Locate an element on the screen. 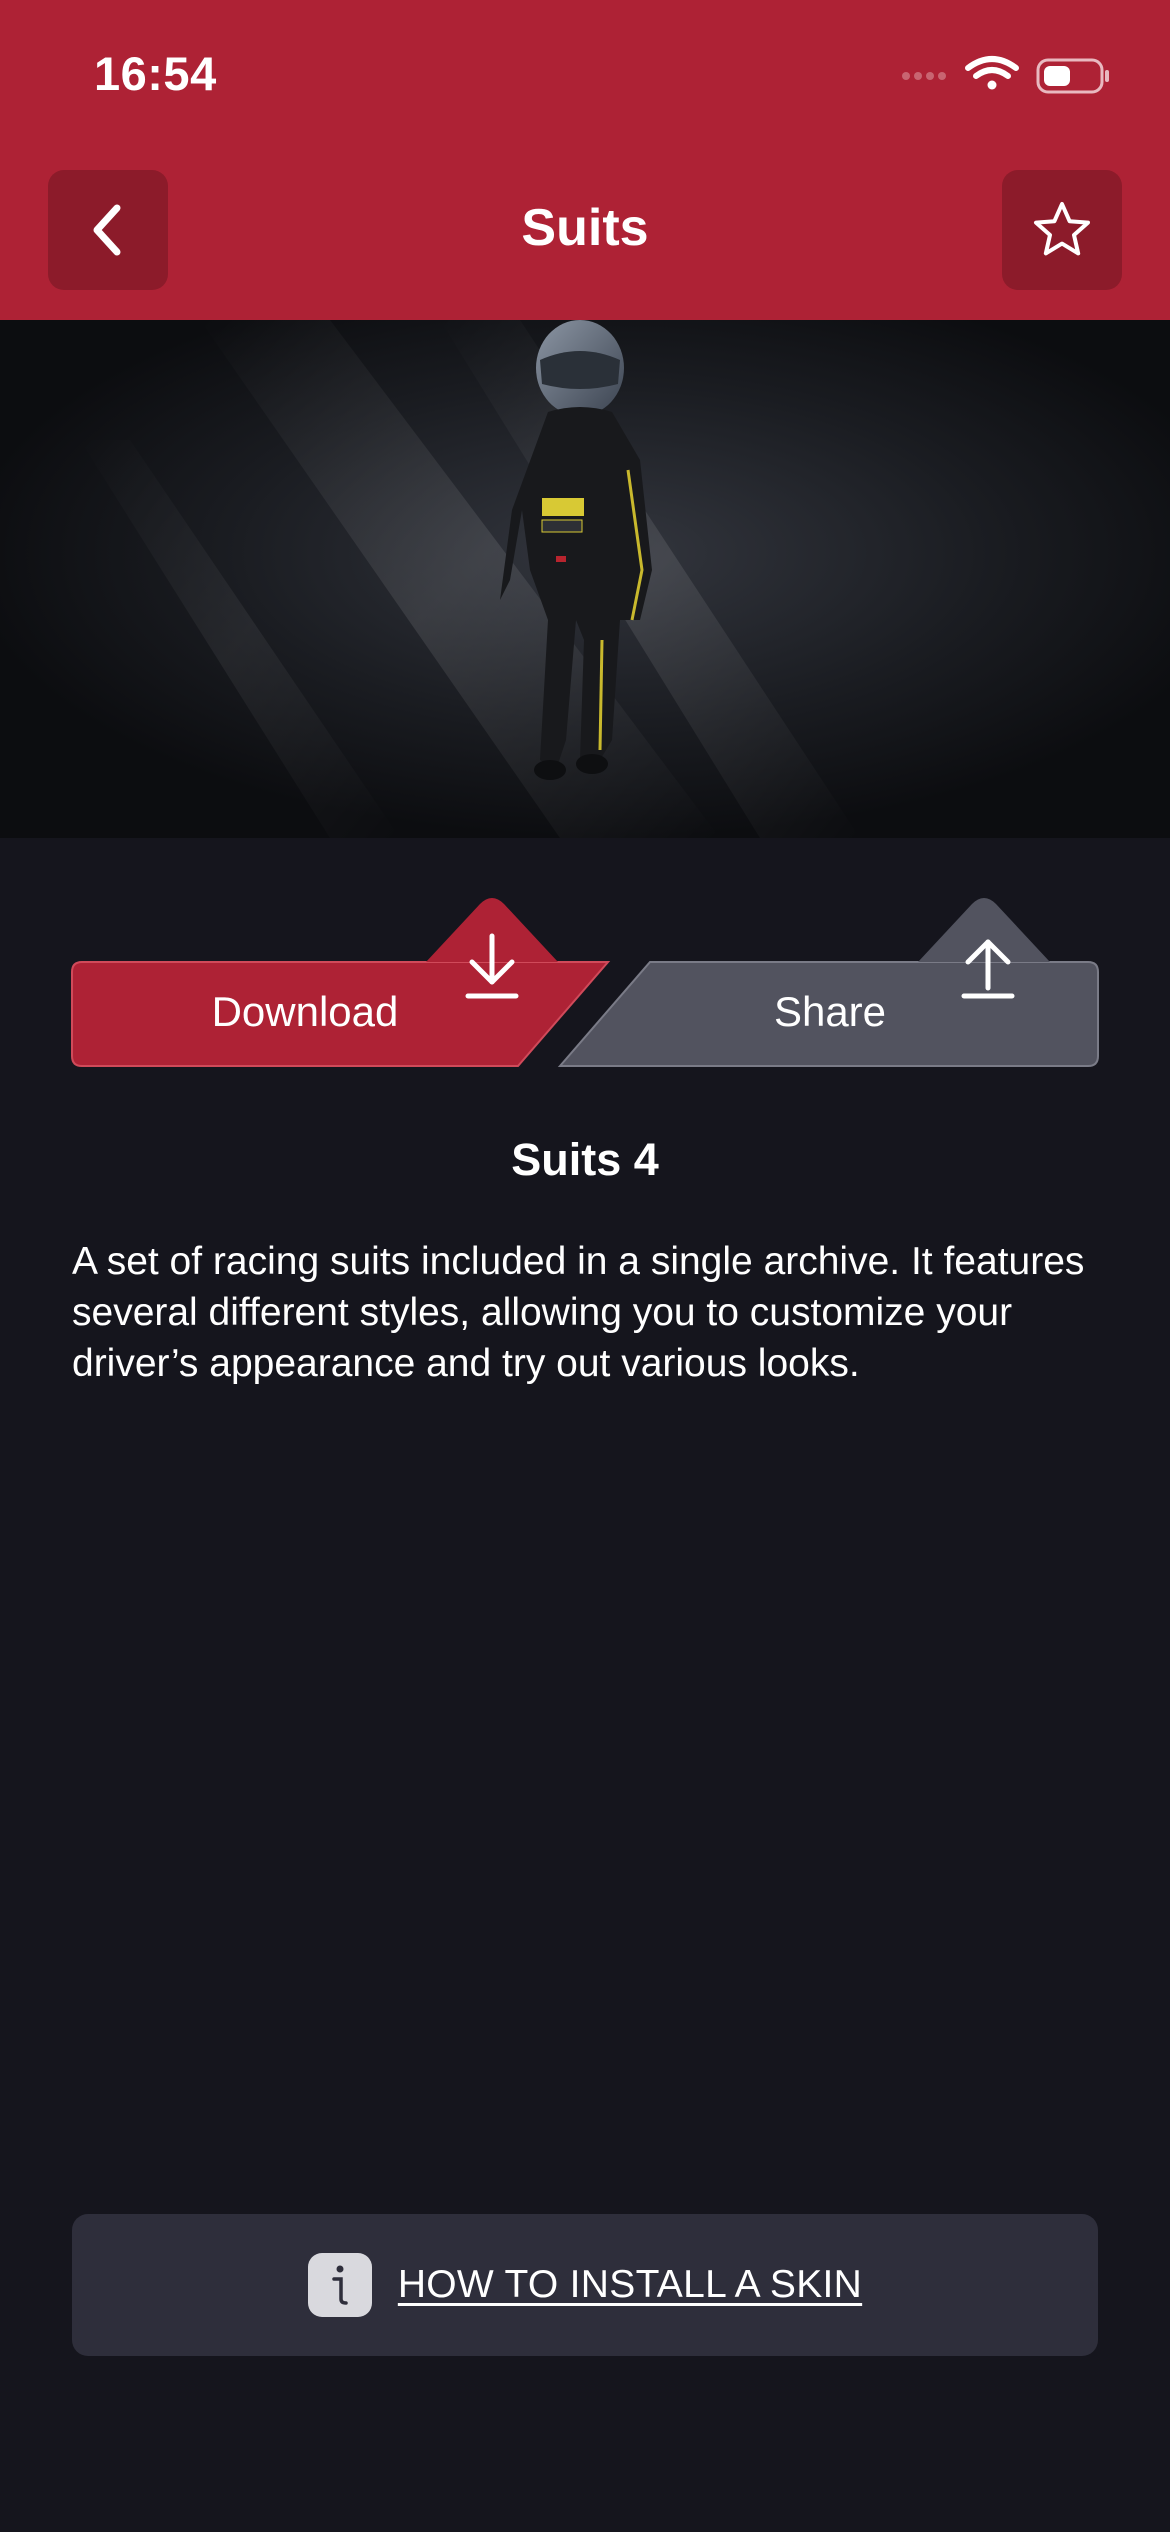 This screenshot has height=2532, width=1170. status-time: 16:54 is located at coordinates (155, 73).